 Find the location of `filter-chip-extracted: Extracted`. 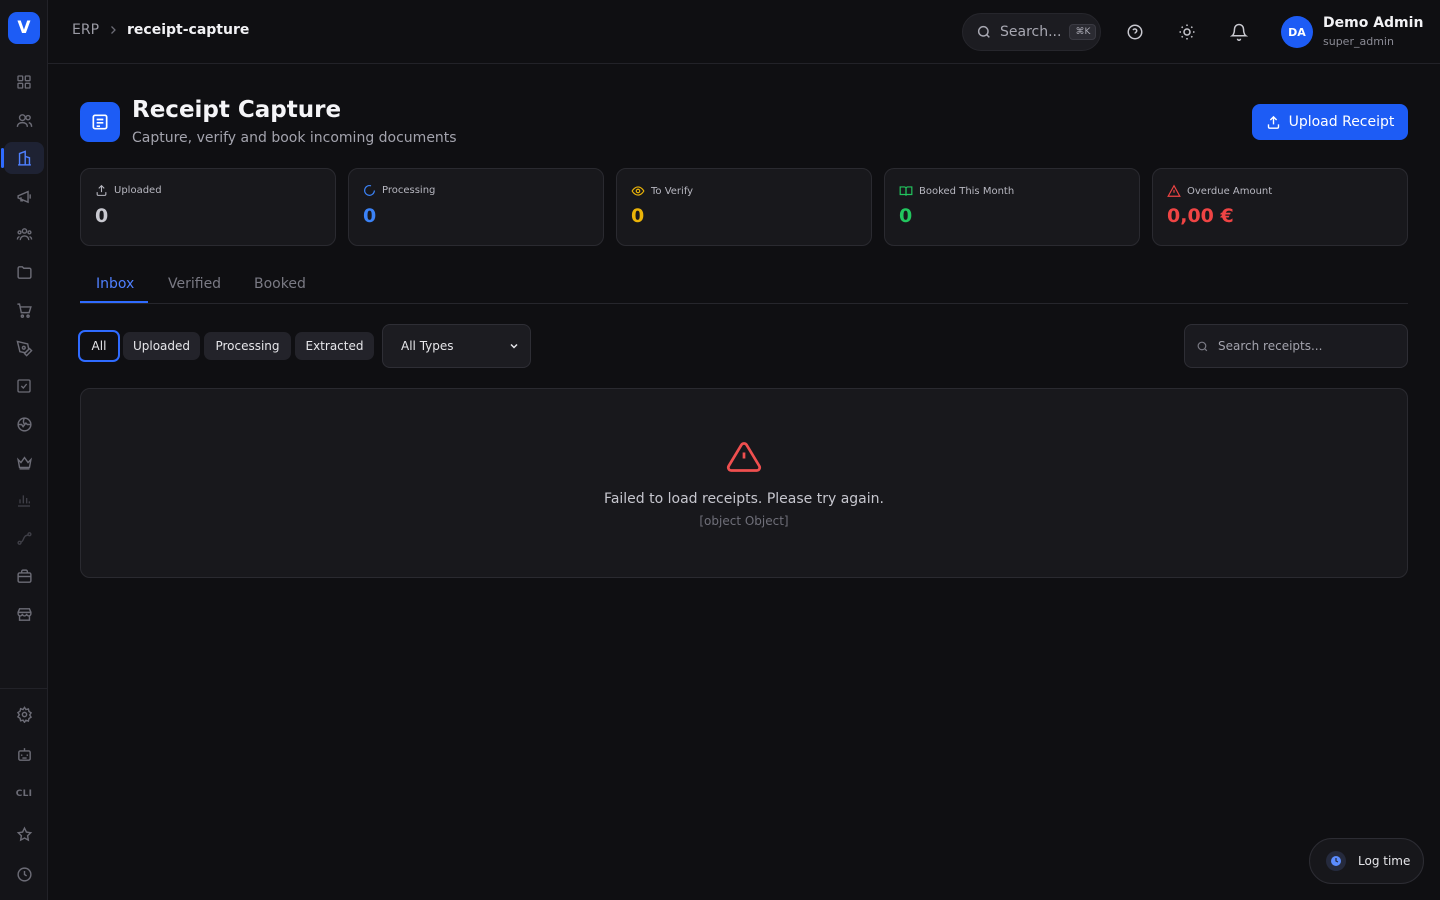

filter-chip-extracted: Extracted is located at coordinates (334, 346).